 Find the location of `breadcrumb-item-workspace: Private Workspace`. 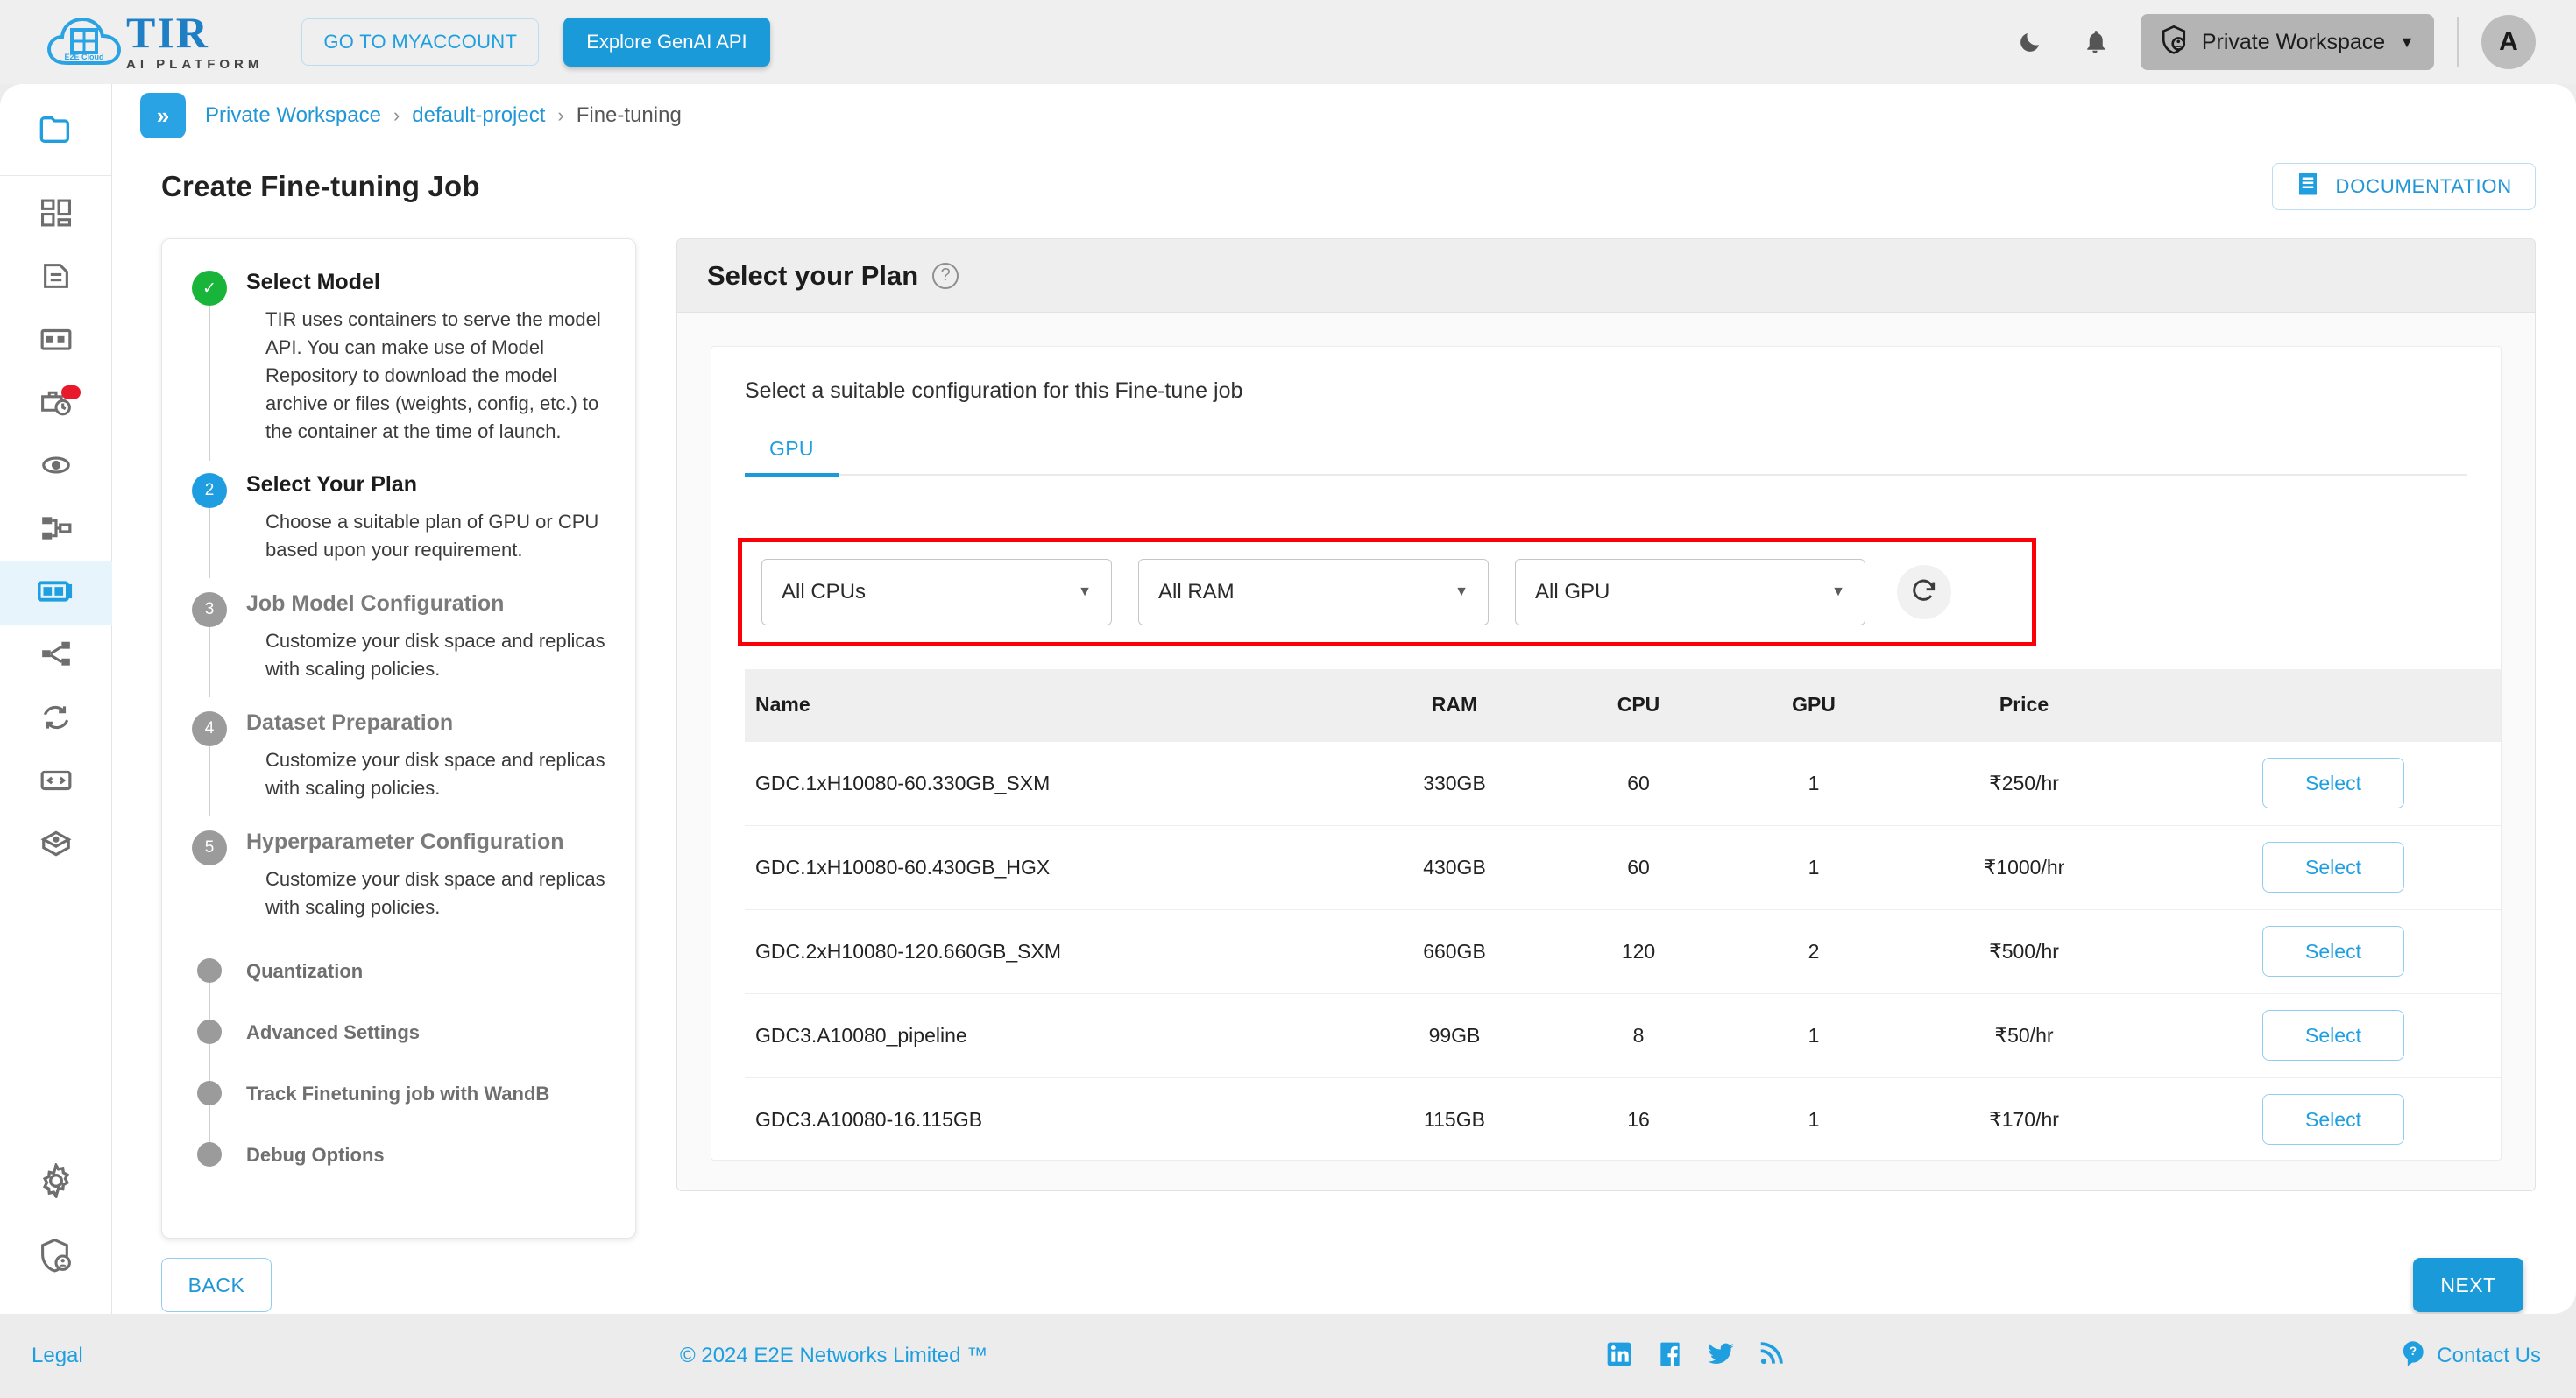

breadcrumb-item-workspace: Private Workspace is located at coordinates (293, 115).